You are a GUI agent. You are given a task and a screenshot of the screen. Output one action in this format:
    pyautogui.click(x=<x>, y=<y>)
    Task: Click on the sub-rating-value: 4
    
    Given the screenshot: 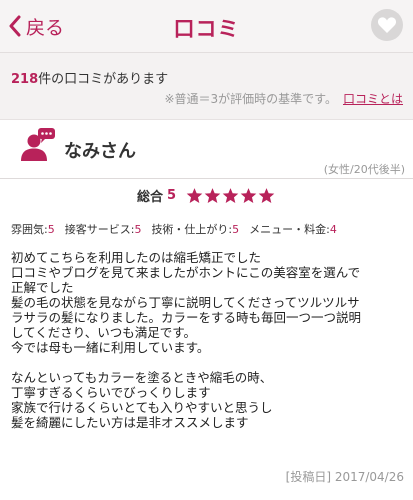 What is the action you would take?
    pyautogui.click(x=333, y=229)
    